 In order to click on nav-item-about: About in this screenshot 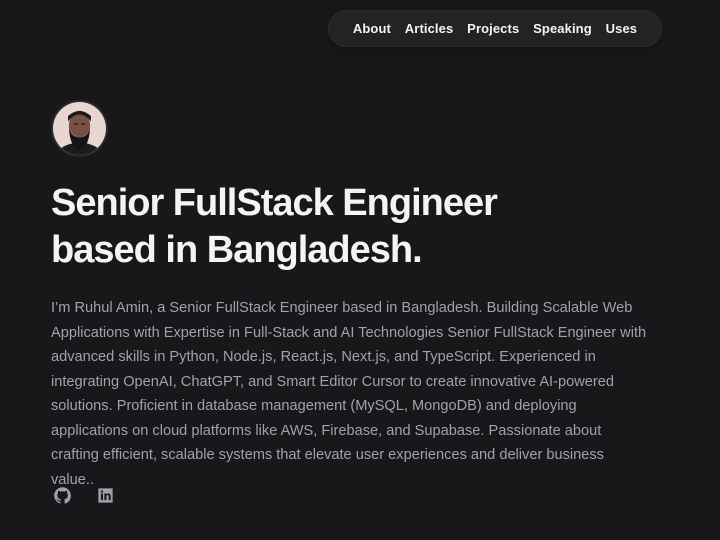, I will do `click(372, 28)`.